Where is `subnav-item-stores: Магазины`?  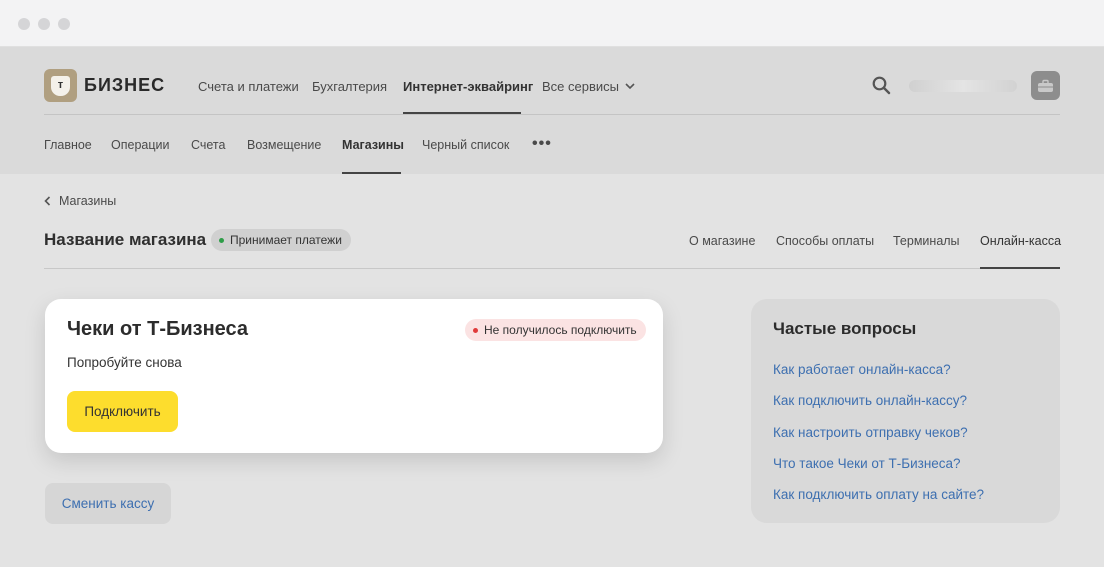
subnav-item-stores: Магазины is located at coordinates (373, 145).